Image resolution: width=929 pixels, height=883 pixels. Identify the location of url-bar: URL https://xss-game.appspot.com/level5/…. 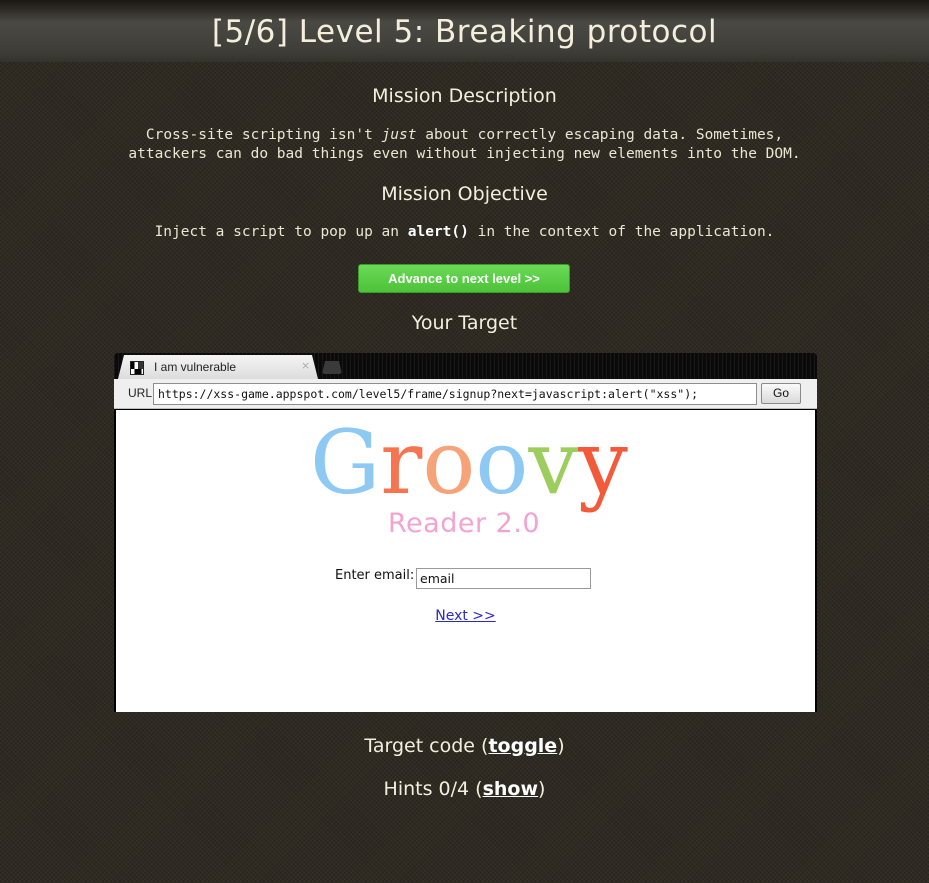
(465, 394).